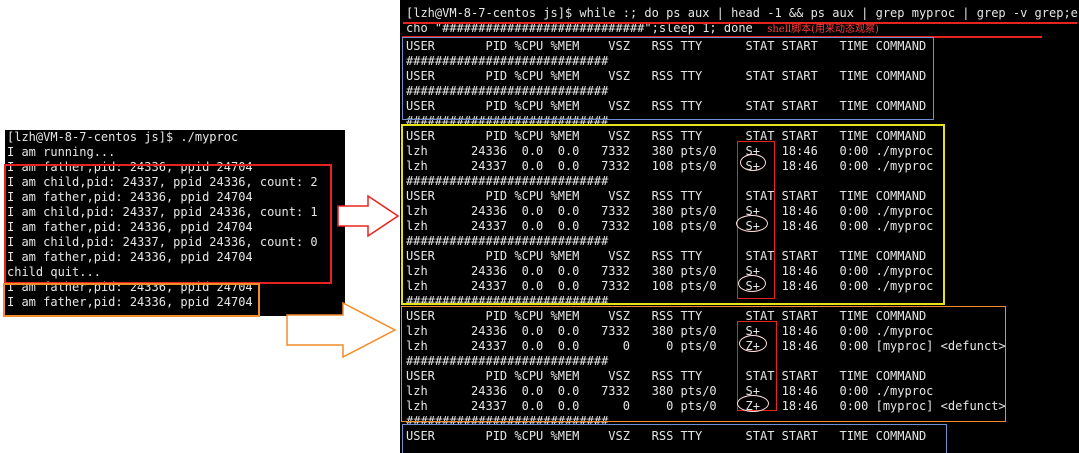 The width and height of the screenshot is (1079, 453). What do you see at coordinates (343, 276) in the screenshot?
I see `annotation-arrows` at bounding box center [343, 276].